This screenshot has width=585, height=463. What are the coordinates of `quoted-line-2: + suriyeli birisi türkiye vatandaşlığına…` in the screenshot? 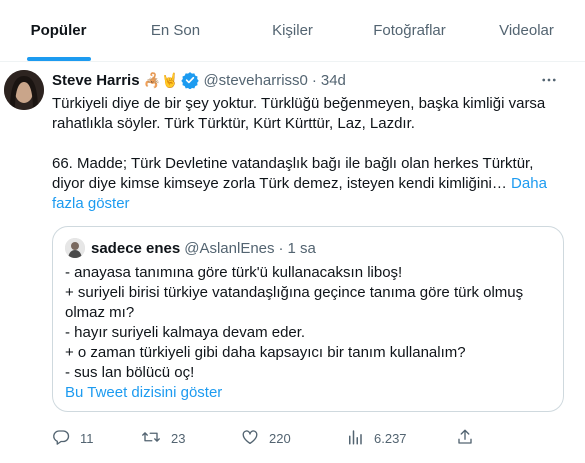 It's located at (294, 302).